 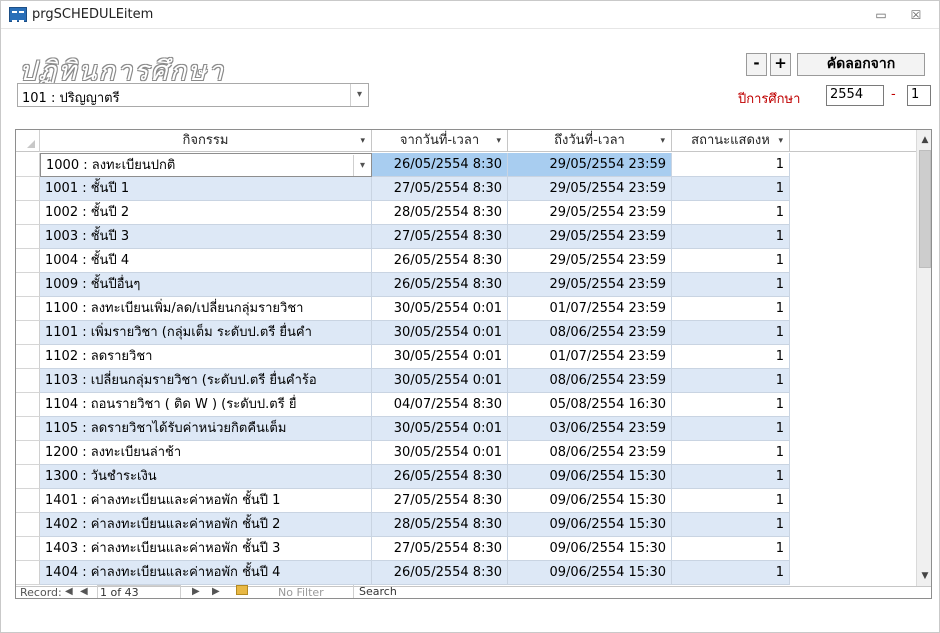 I want to click on column-header-activity: กิจกรรม ▾, so click(x=206, y=141).